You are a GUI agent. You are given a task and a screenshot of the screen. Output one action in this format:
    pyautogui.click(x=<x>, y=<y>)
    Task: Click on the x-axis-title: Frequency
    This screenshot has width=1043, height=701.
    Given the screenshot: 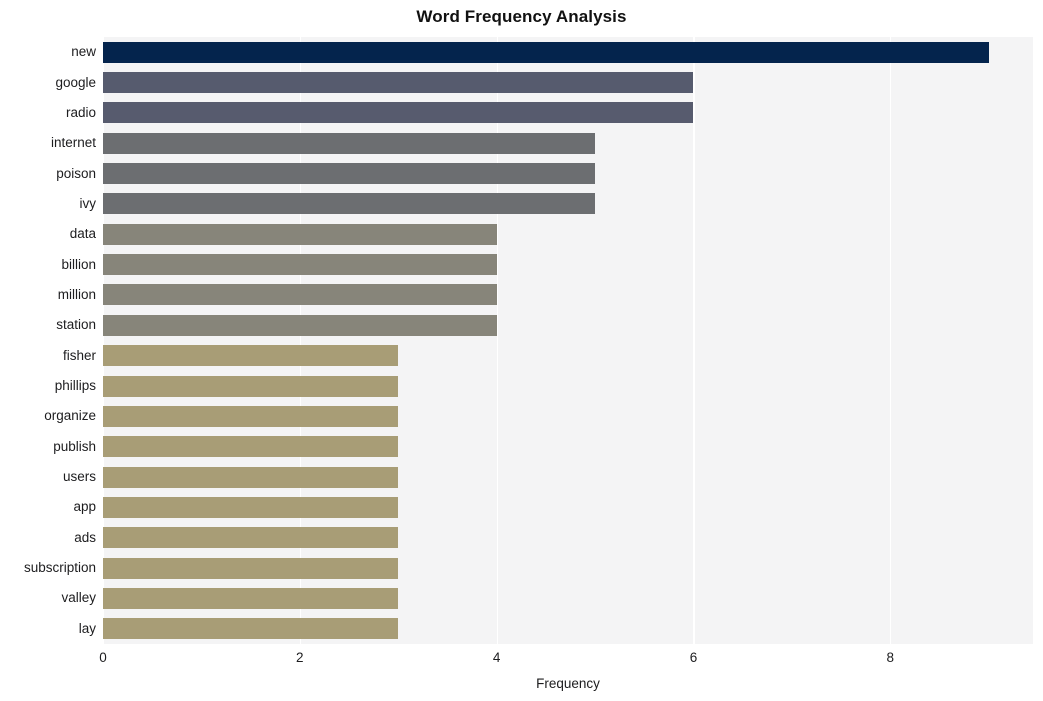 What is the action you would take?
    pyautogui.click(x=568, y=683)
    